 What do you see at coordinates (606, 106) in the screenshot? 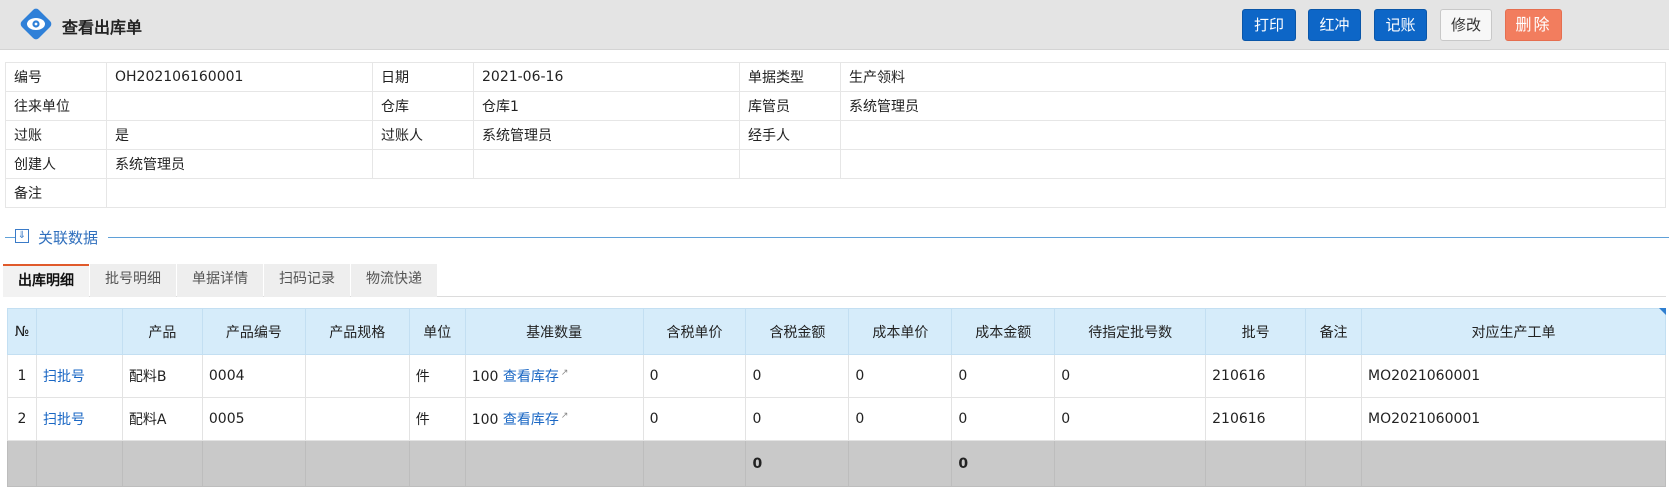
I see `info-value: 仓库1` at bounding box center [606, 106].